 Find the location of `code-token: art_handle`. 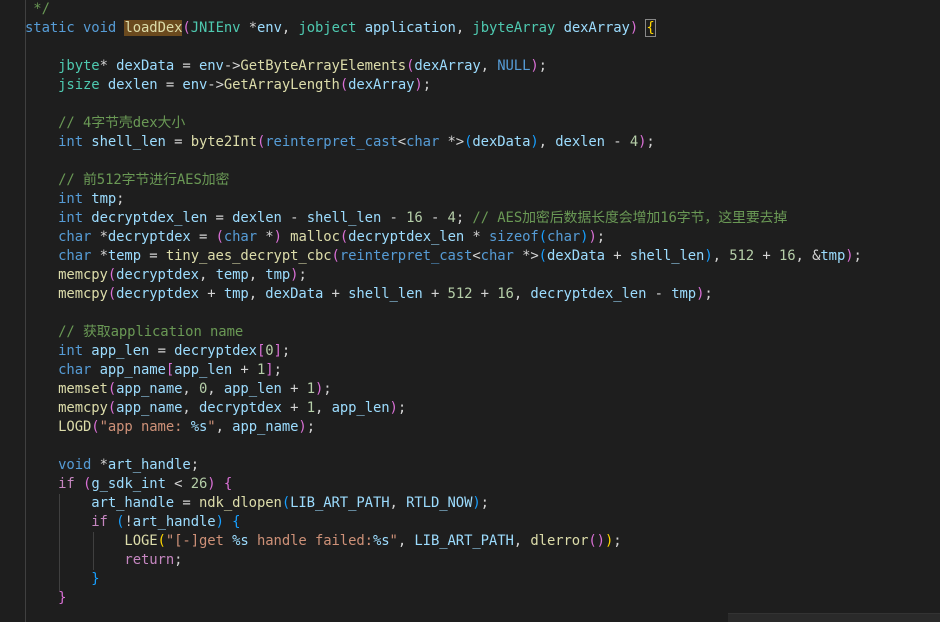

code-token: art_handle is located at coordinates (133, 503).